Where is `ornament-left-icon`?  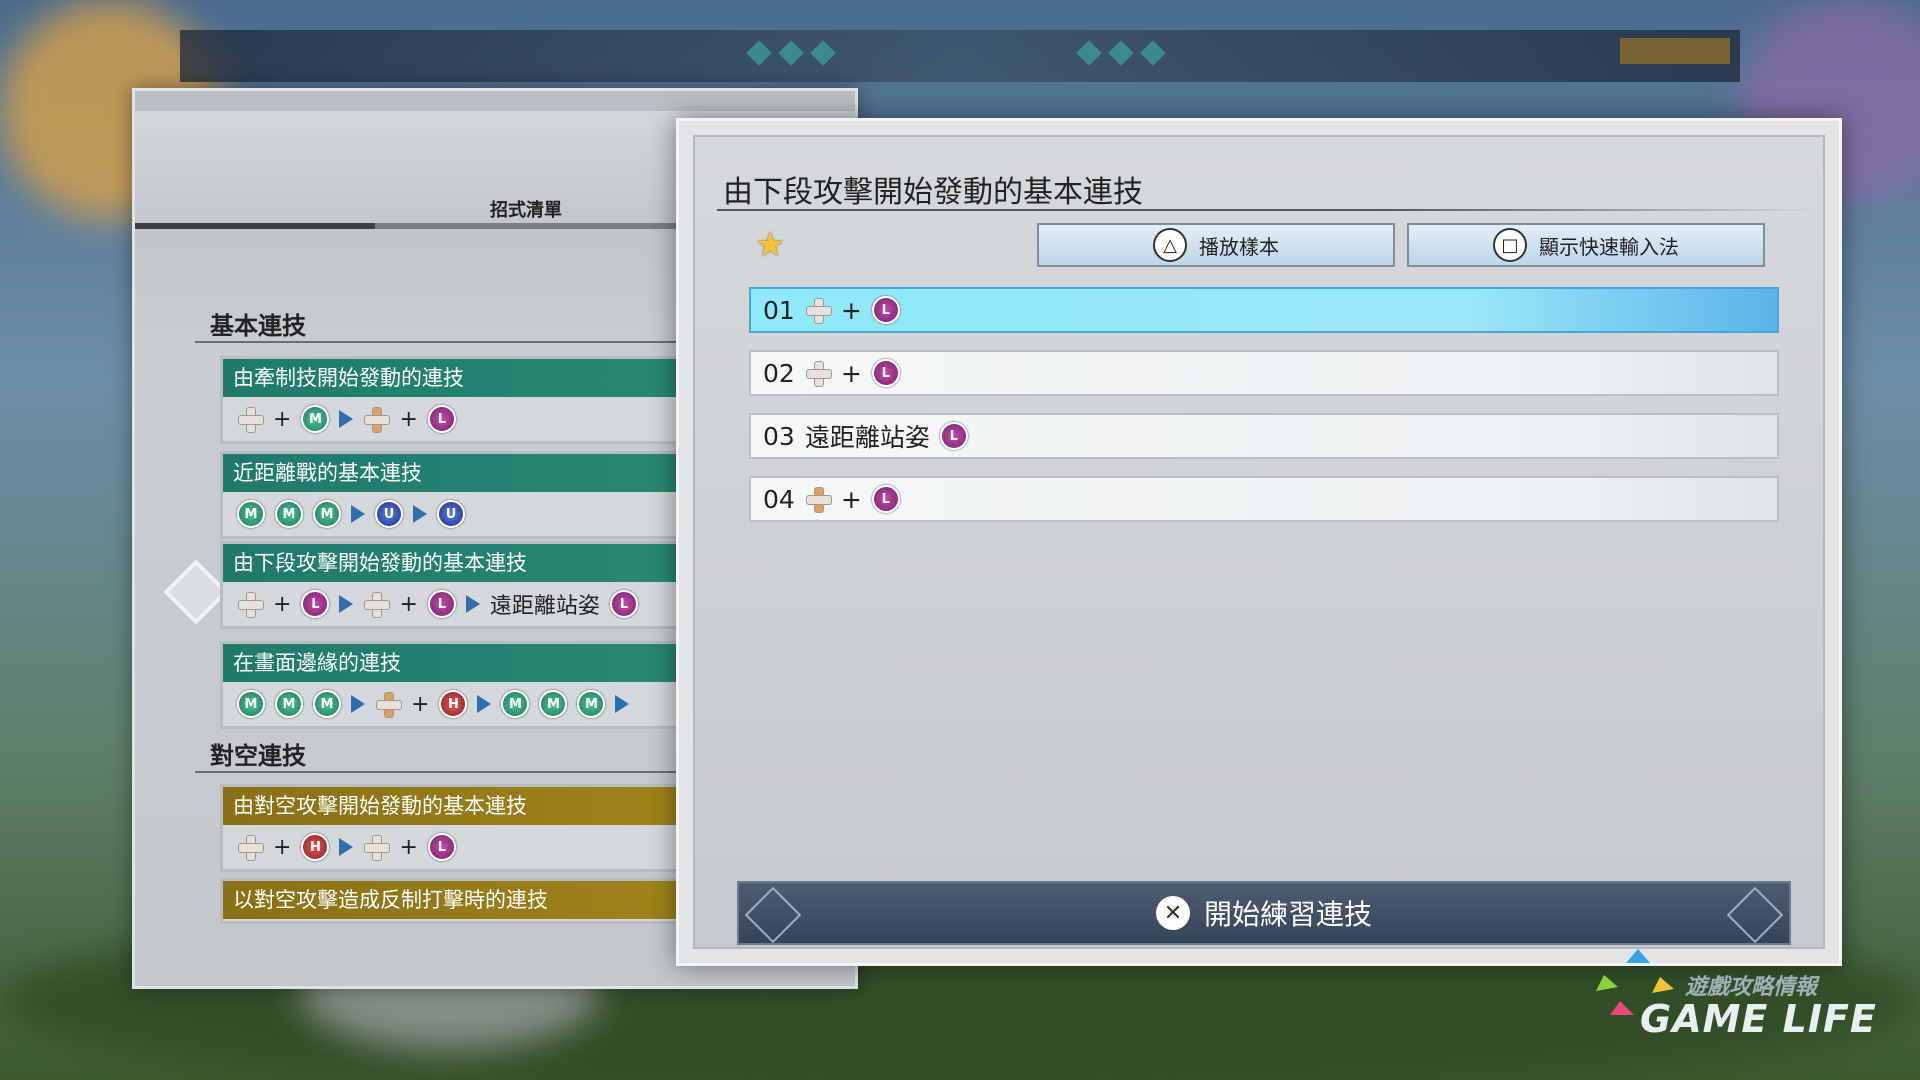
ornament-left-icon is located at coordinates (773, 915).